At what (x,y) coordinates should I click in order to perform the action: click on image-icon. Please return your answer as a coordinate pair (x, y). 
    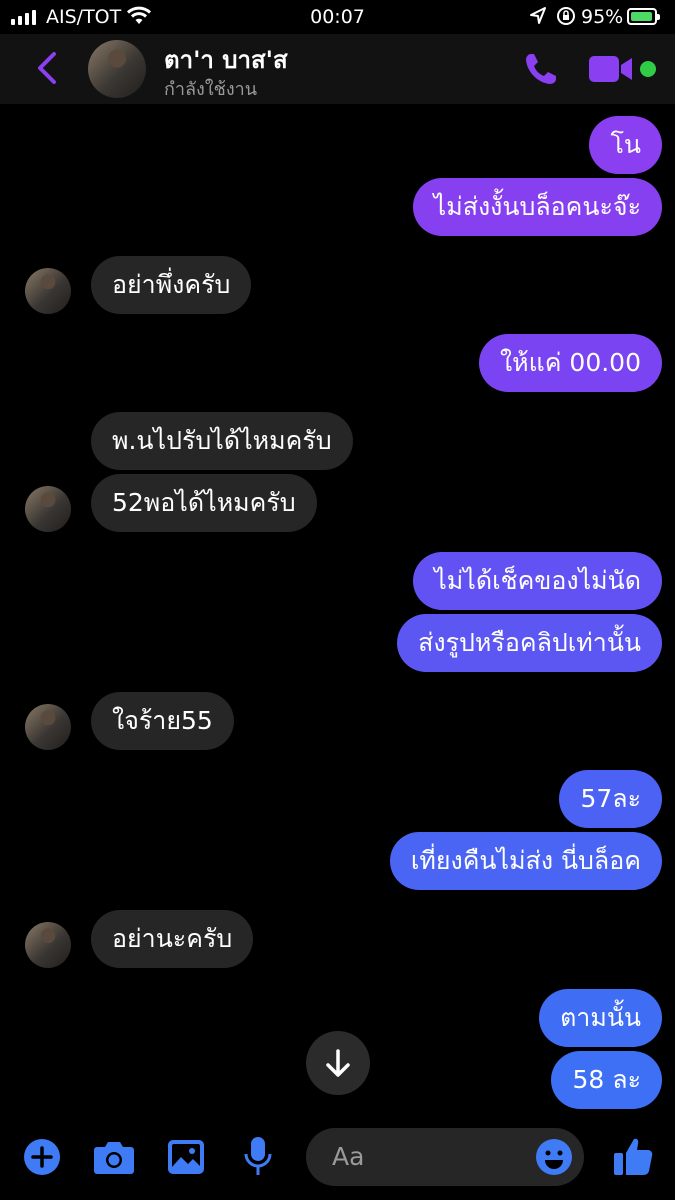
    Looking at the image, I should click on (186, 1157).